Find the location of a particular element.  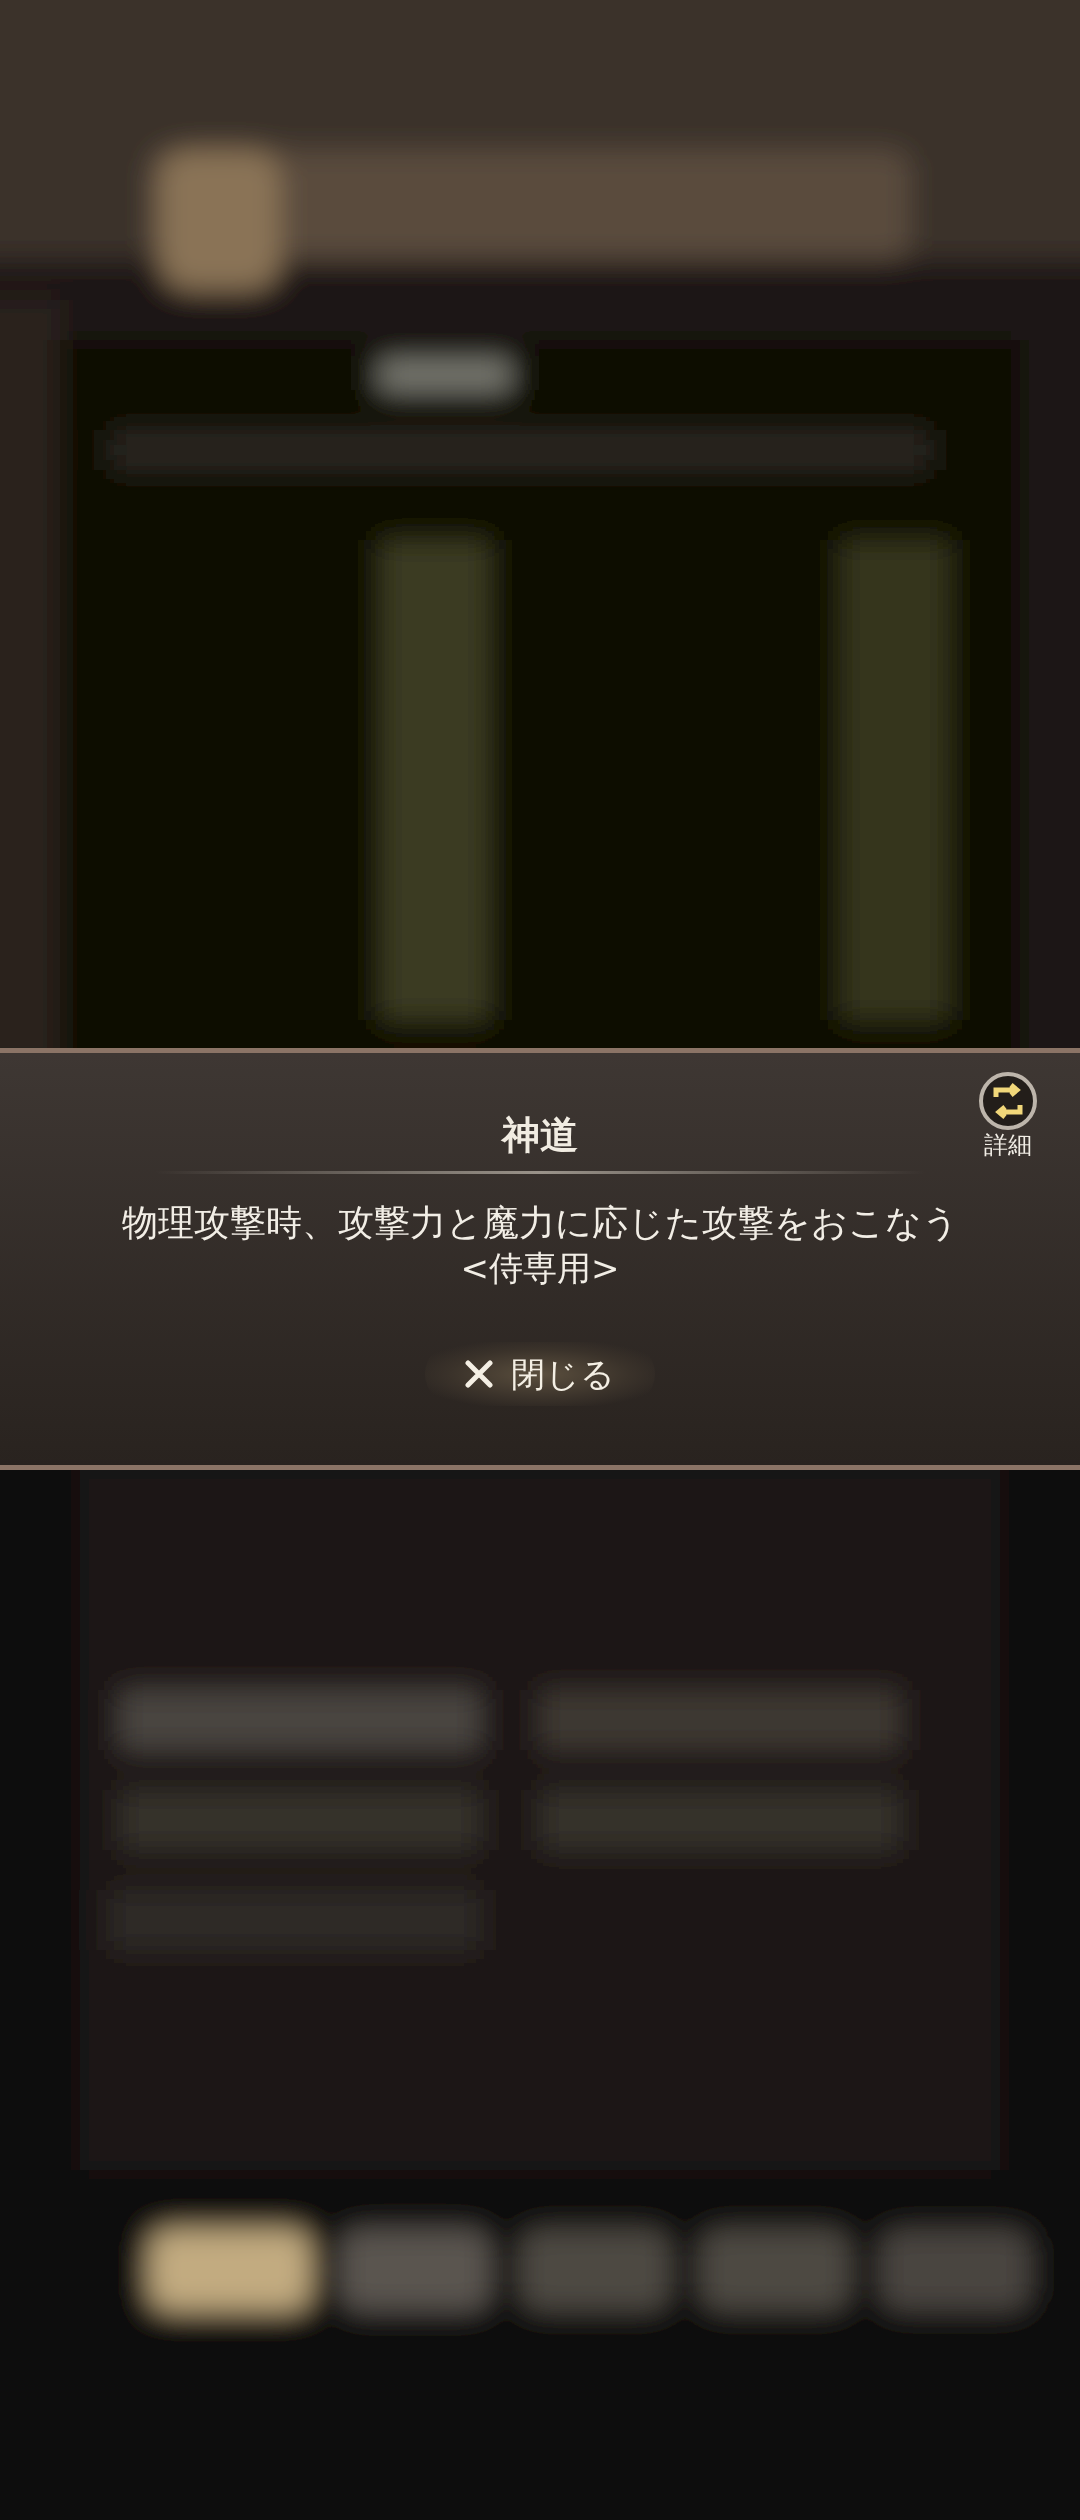

description-text: 物理攻撃時、攻撃力と魔力に応じた攻撃をおこなう is located at coordinates (540, 1223).